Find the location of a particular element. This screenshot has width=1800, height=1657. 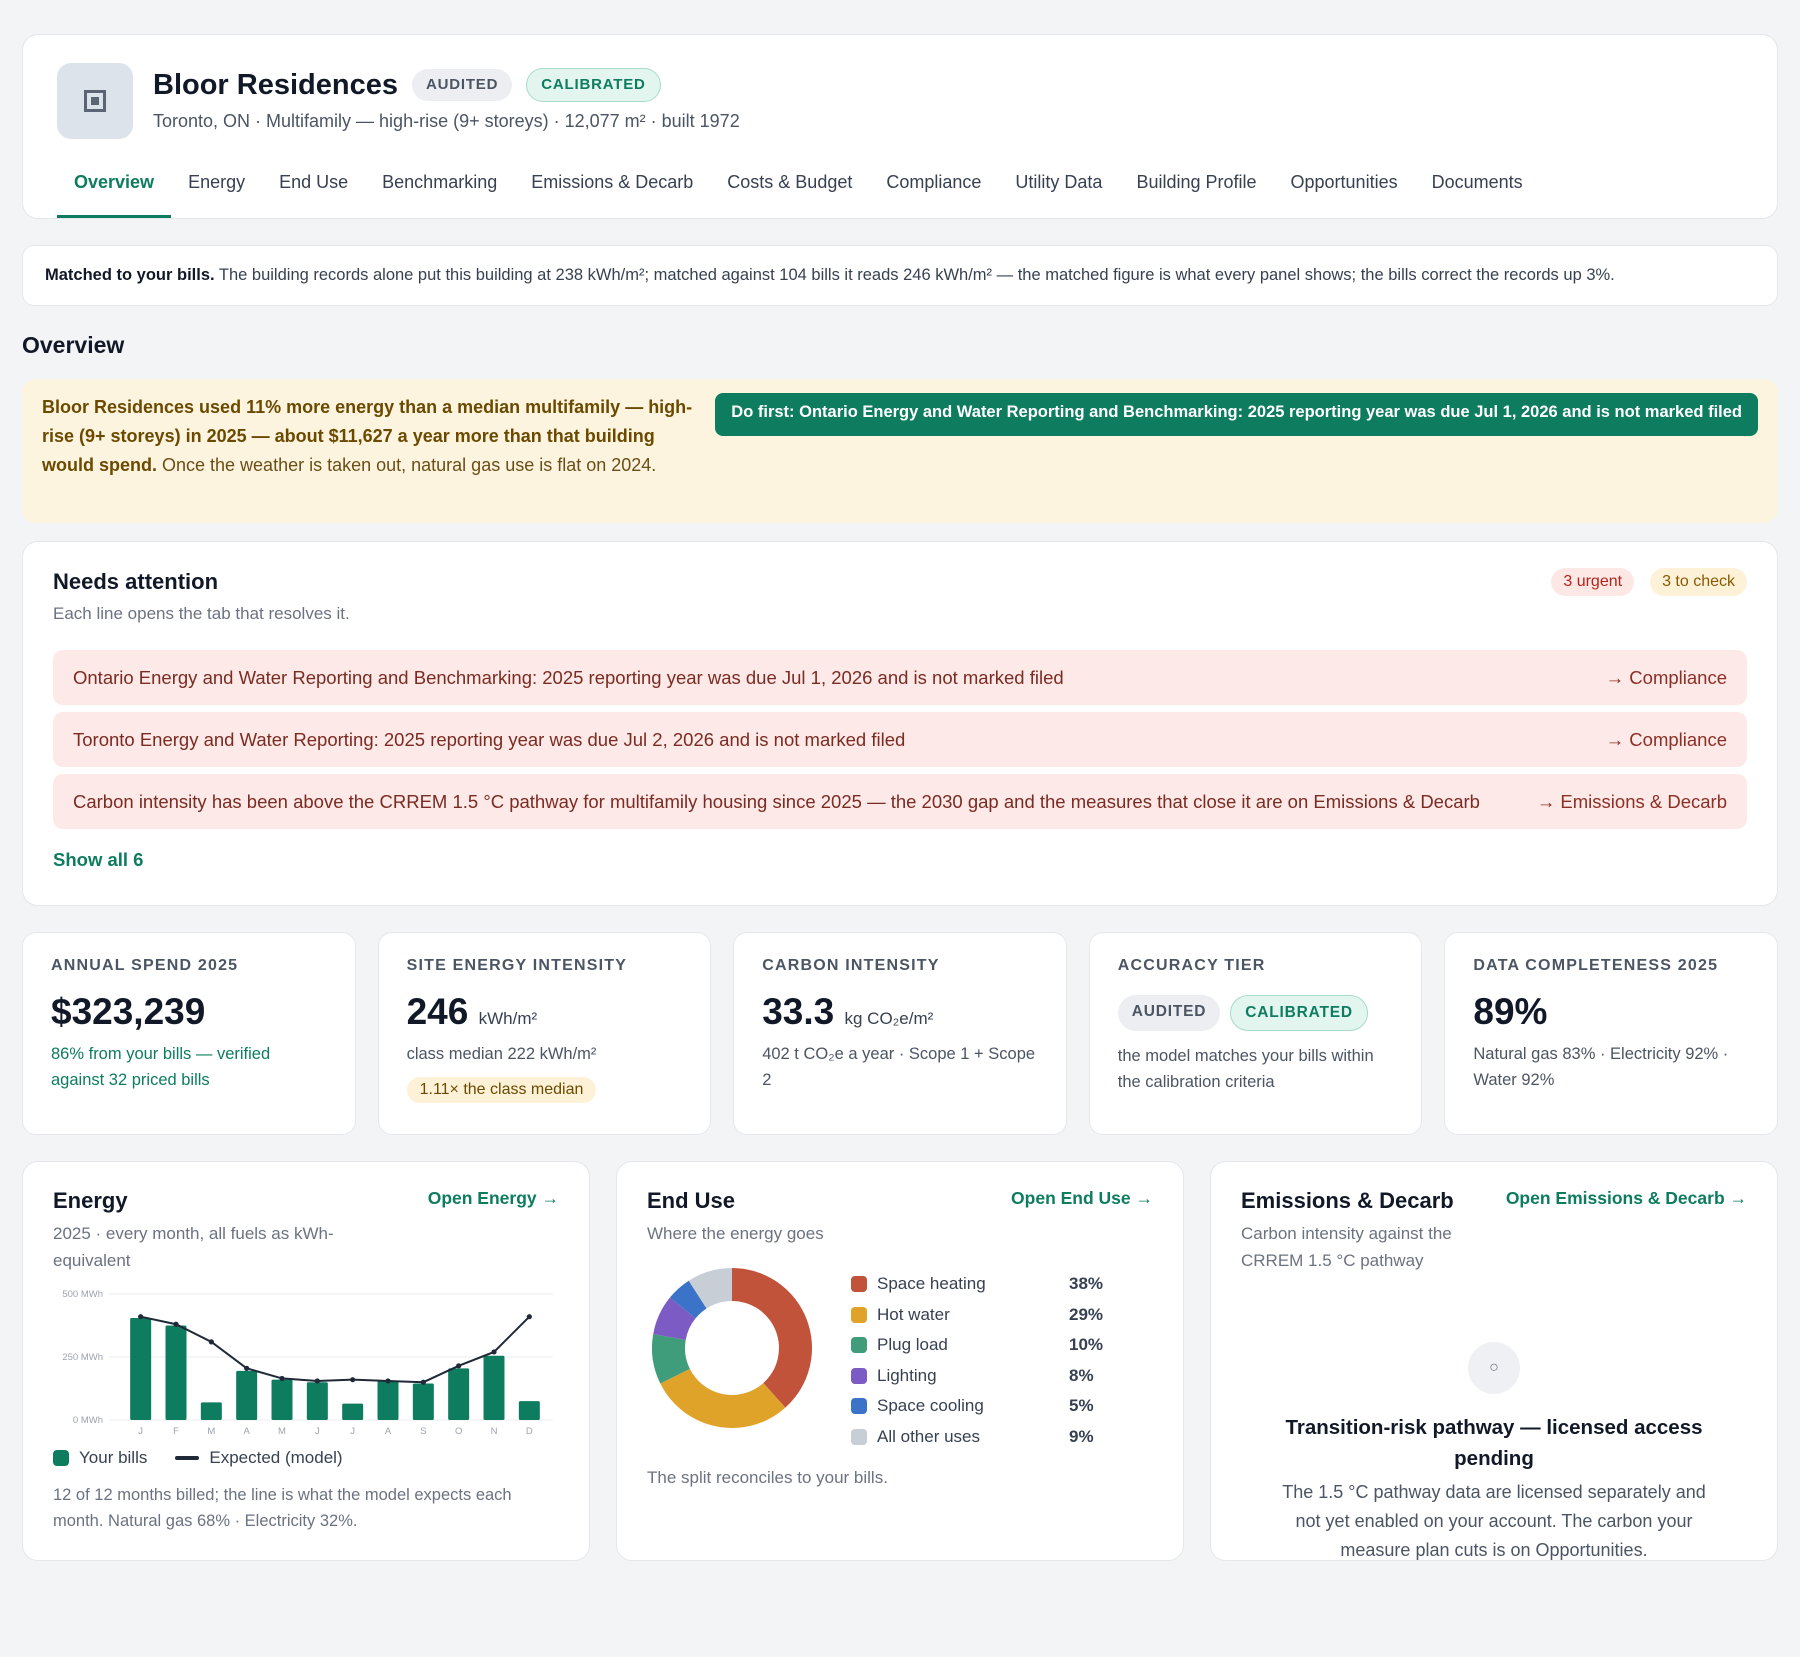

legend-label: Space cooling is located at coordinates (930, 1406).